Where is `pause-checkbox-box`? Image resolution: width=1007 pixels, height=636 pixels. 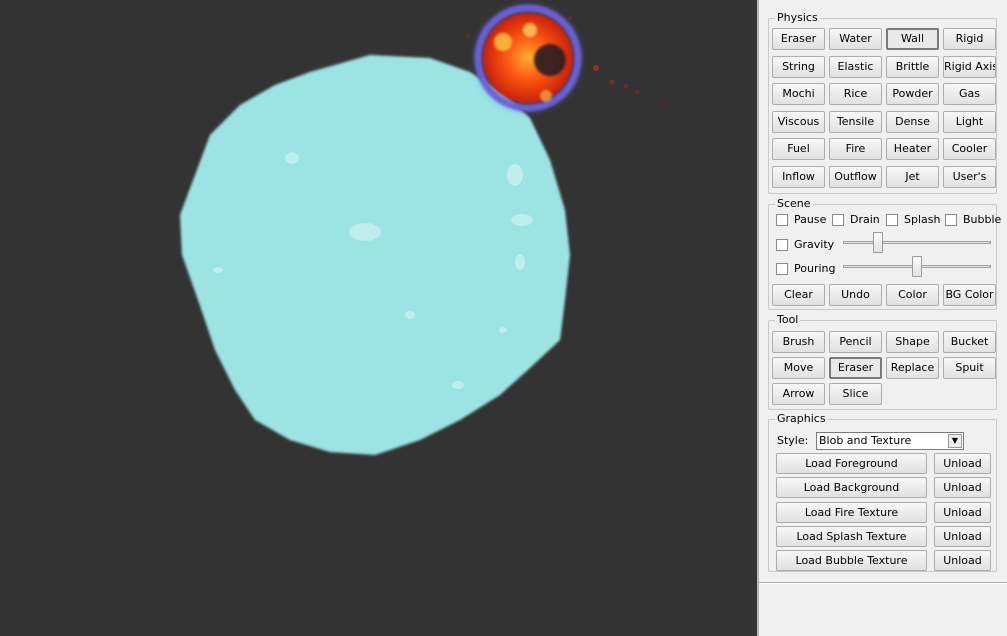
pause-checkbox-box is located at coordinates (782, 219).